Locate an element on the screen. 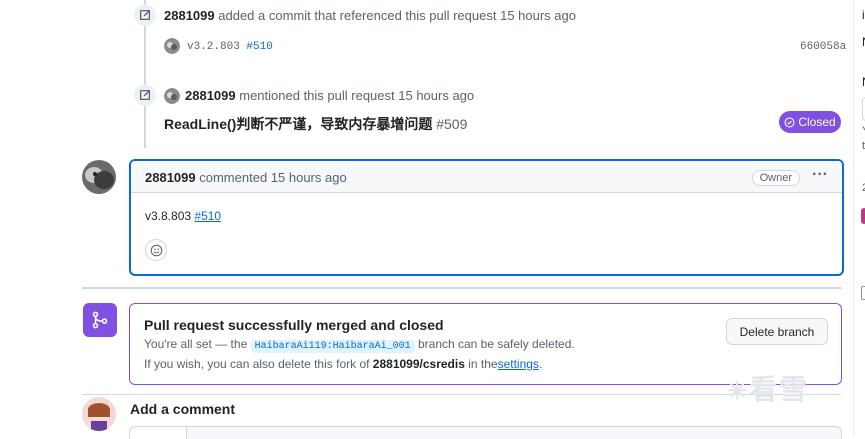  referenced-issue: ReadLine()判断不严谨，导致内存暴增问题 #509 is located at coordinates (315, 124).